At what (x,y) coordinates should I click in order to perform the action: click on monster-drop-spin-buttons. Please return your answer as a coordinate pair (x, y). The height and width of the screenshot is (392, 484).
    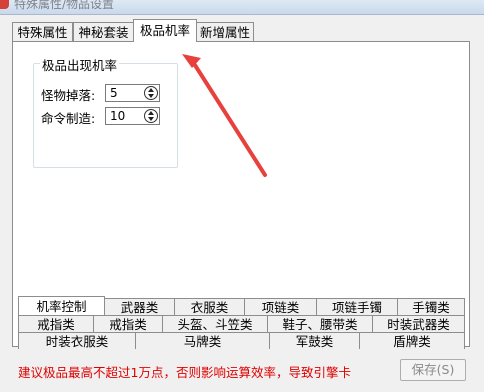
    Looking at the image, I should click on (151, 93).